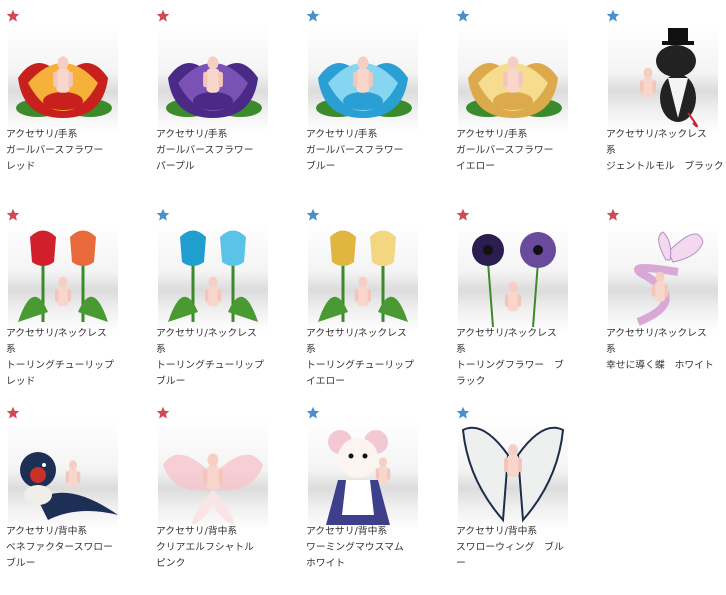  What do you see at coordinates (21, 381) in the screenshot?
I see `caption-variant2: レッド` at bounding box center [21, 381].